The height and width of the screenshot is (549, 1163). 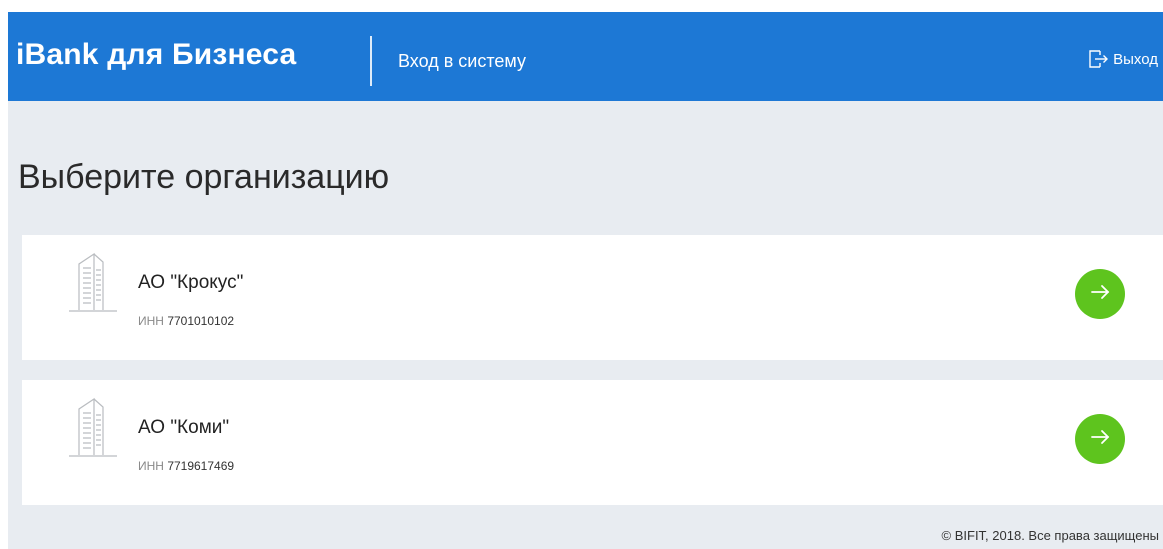 What do you see at coordinates (184, 427) in the screenshot?
I see `organization-name: АО "Коми"` at bounding box center [184, 427].